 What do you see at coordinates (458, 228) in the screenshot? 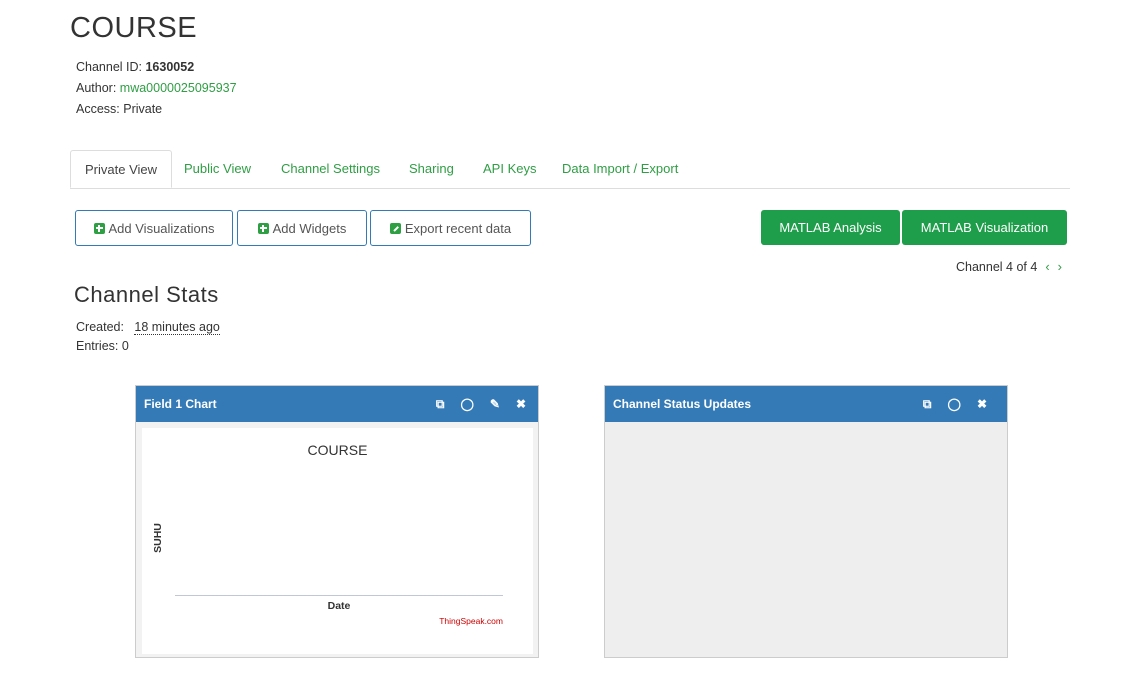
I see `export-recent-data-label: Export recent data` at bounding box center [458, 228].